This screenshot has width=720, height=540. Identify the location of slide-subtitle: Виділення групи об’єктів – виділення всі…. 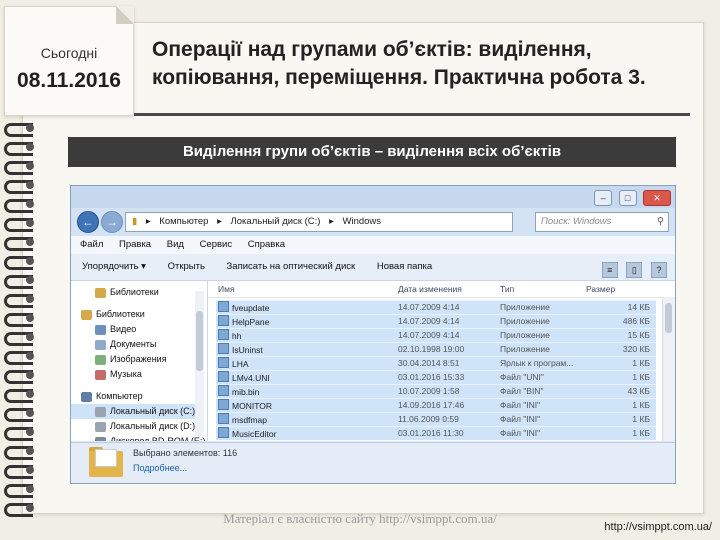
(372, 152).